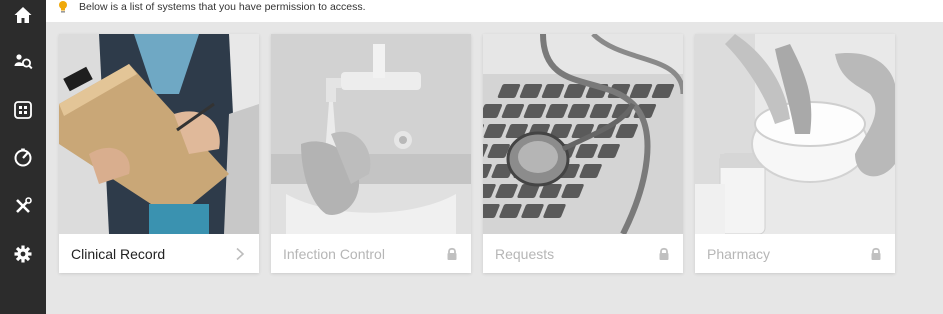 The width and height of the screenshot is (943, 314). What do you see at coordinates (23, 15) in the screenshot?
I see `home-icon` at bounding box center [23, 15].